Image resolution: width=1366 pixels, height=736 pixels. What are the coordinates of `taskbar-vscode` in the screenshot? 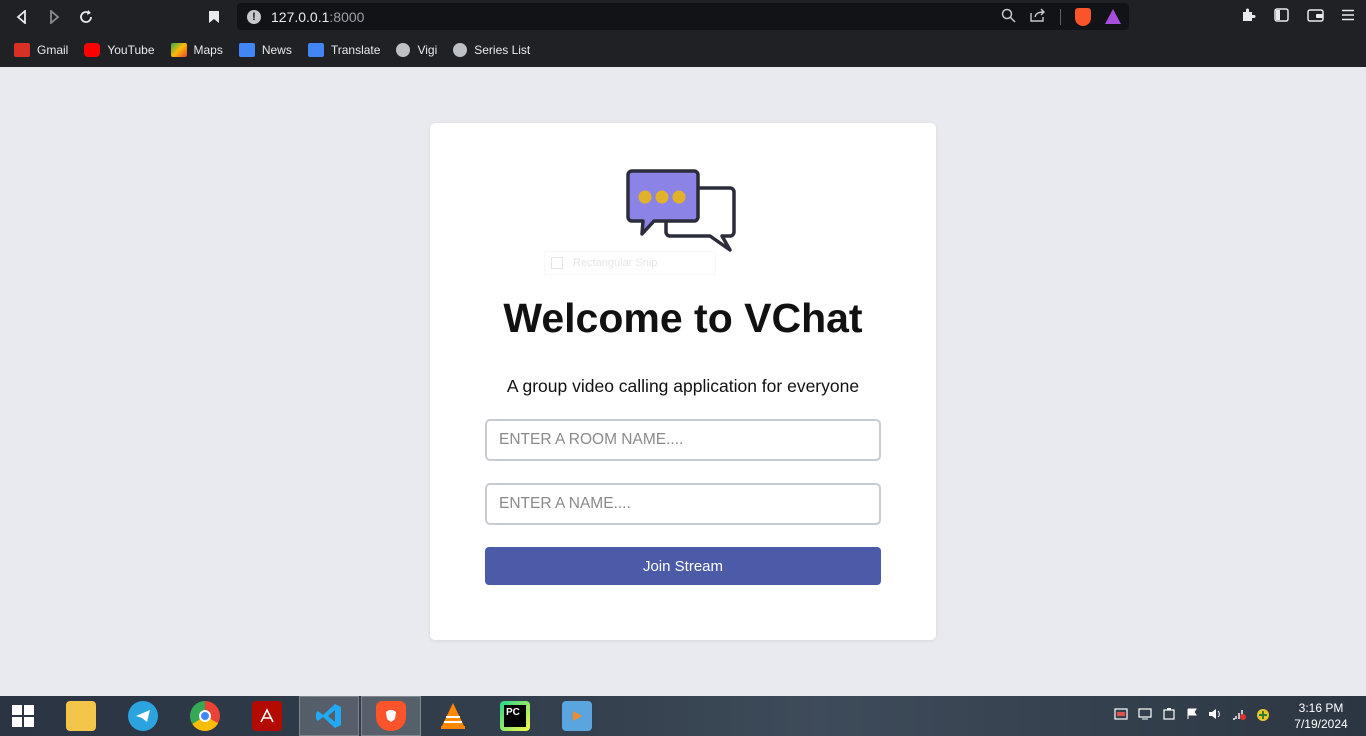 It's located at (329, 716).